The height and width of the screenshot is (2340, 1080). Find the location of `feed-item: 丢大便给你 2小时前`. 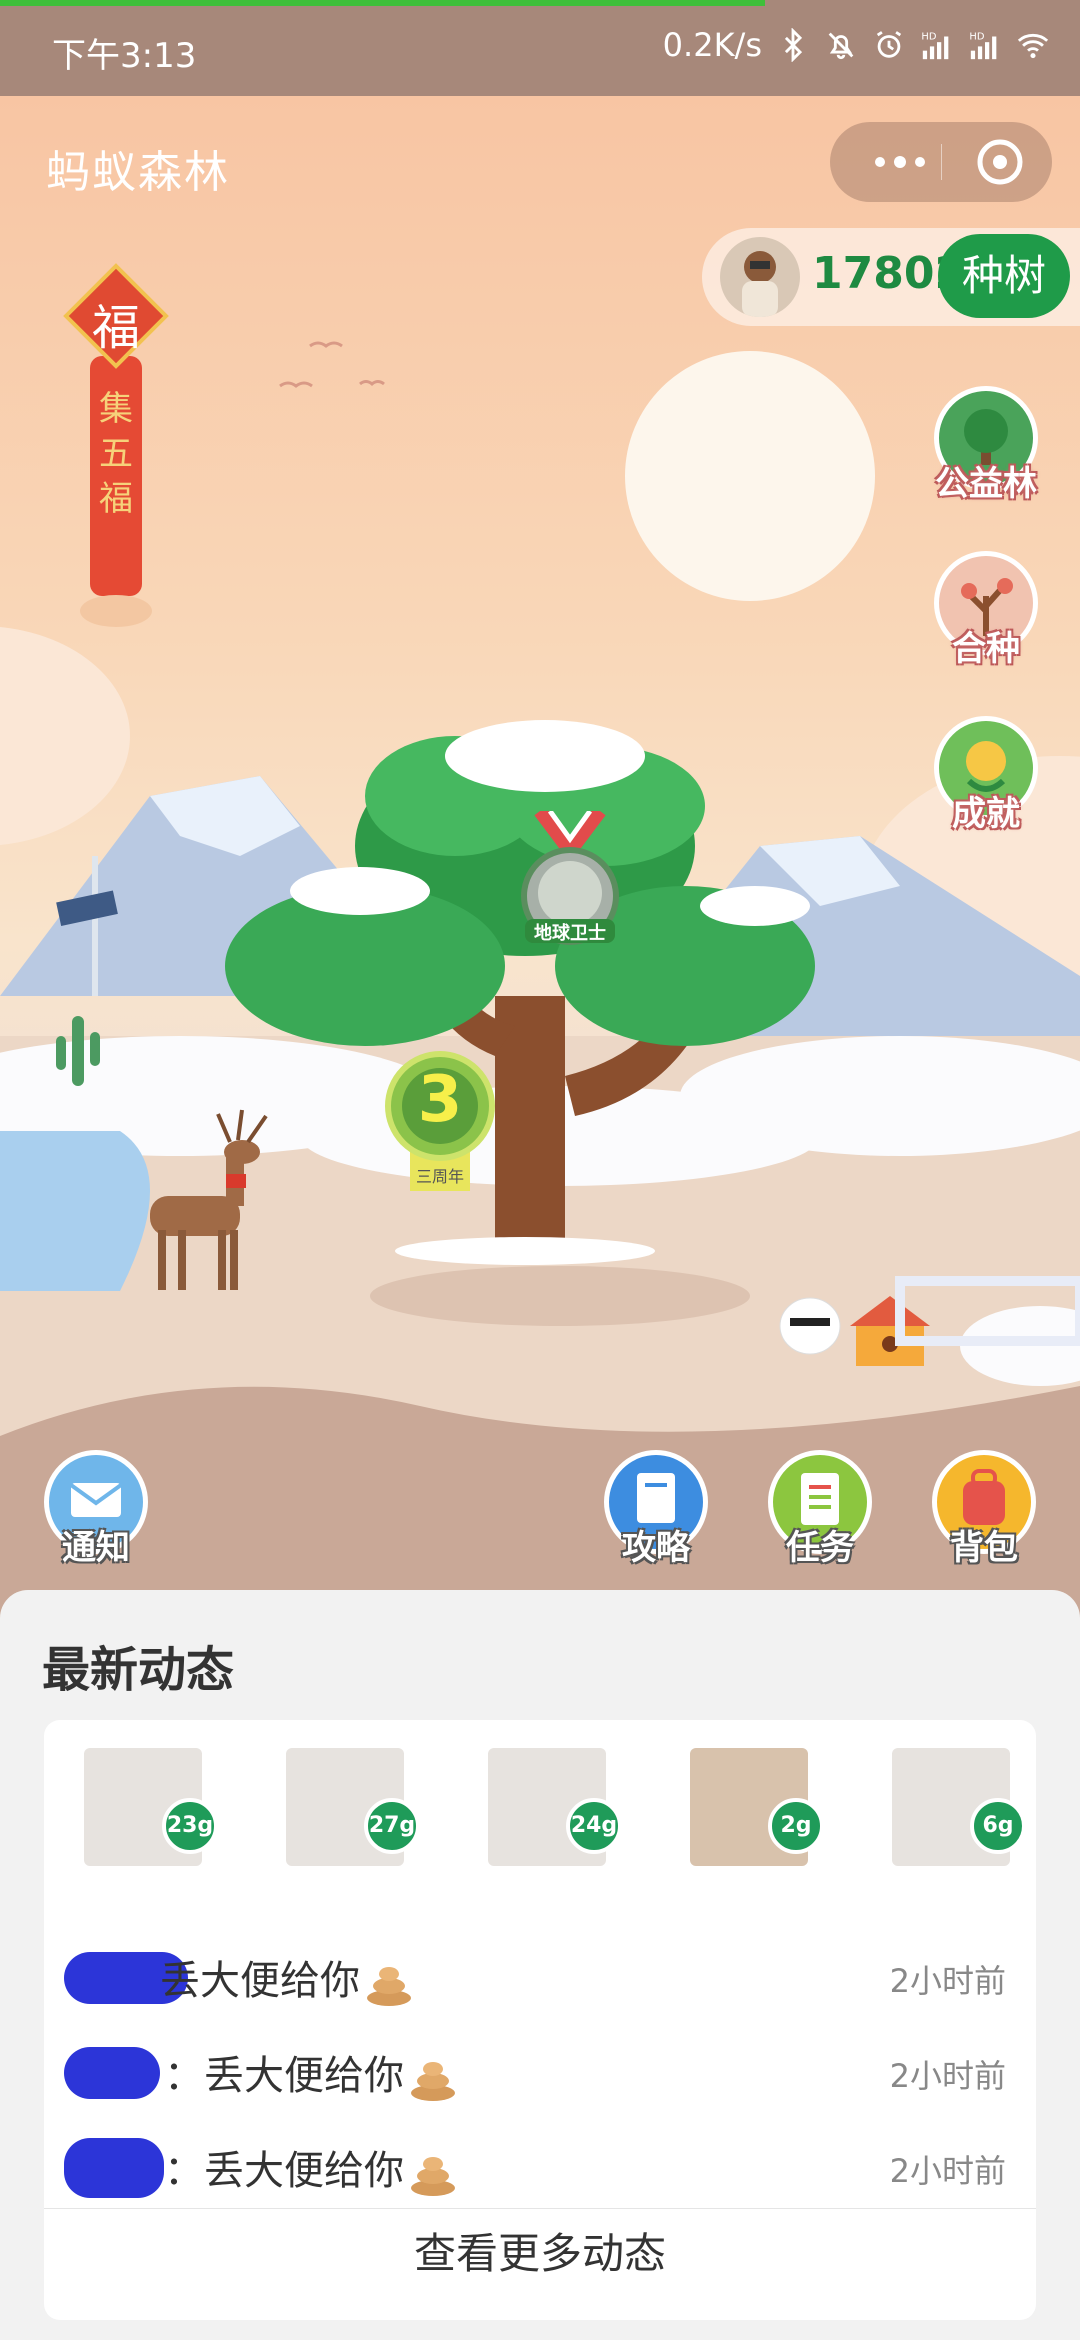

feed-item: 丢大便给你 2小时前 is located at coordinates (544, 1975).